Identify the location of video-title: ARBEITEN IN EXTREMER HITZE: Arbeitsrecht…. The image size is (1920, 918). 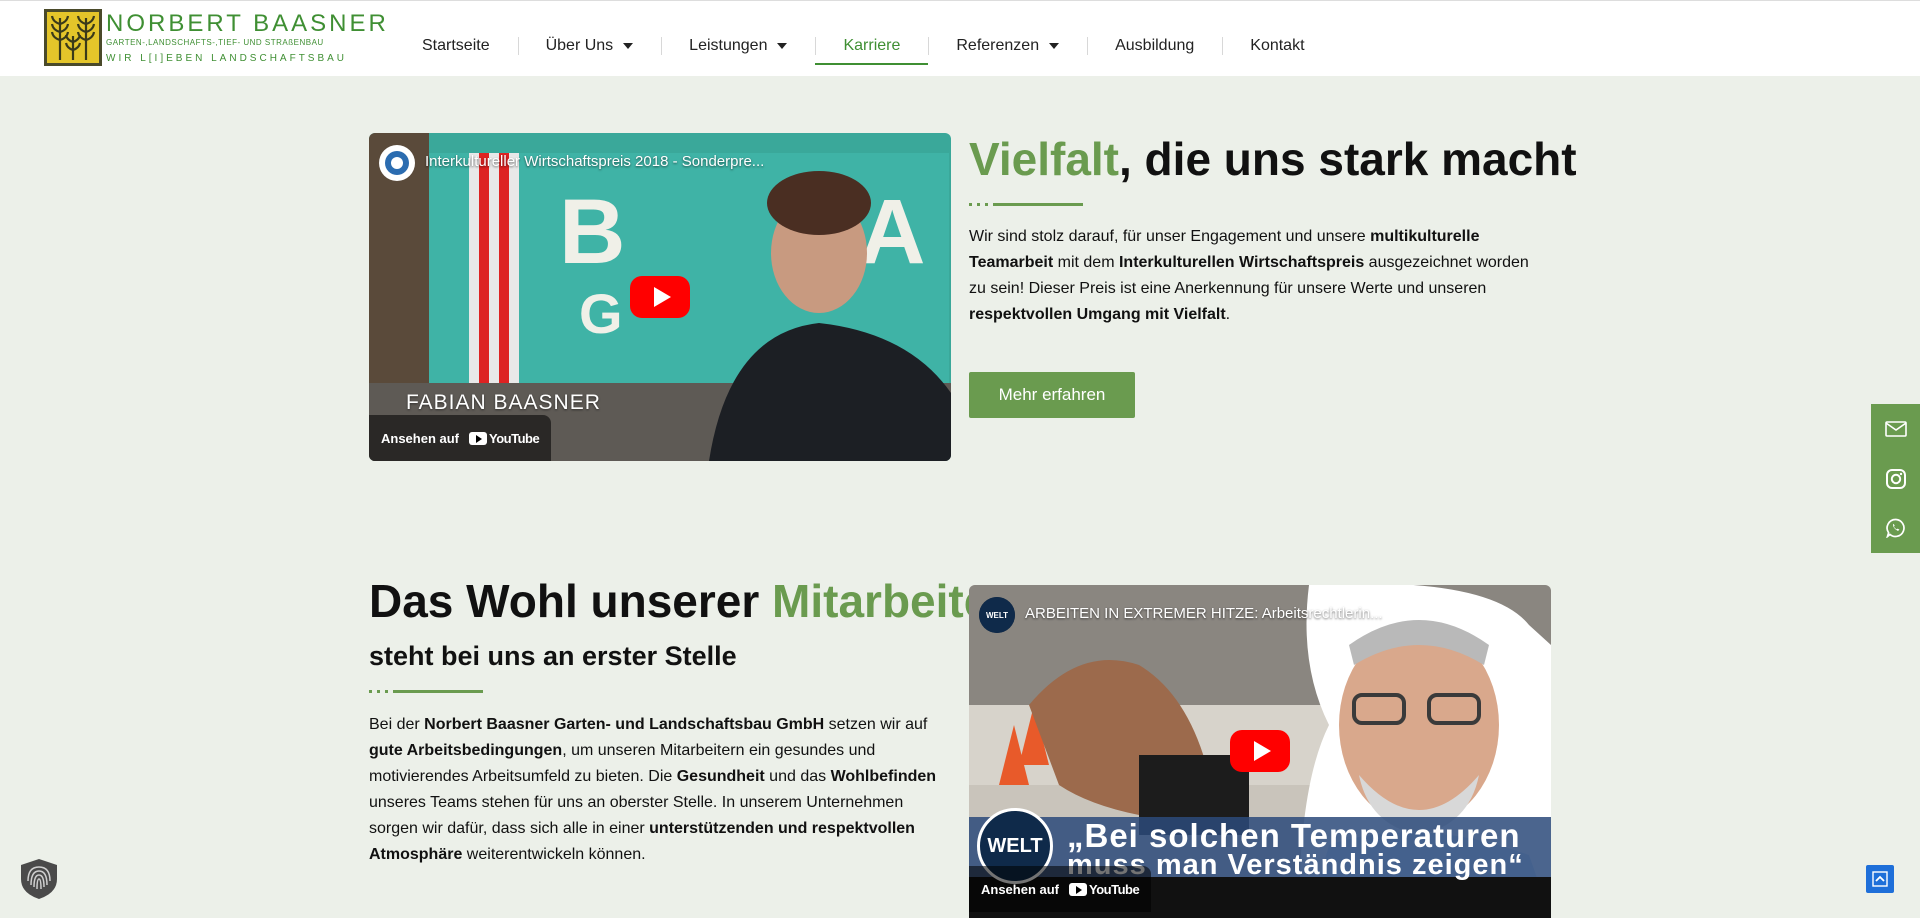
(1204, 613).